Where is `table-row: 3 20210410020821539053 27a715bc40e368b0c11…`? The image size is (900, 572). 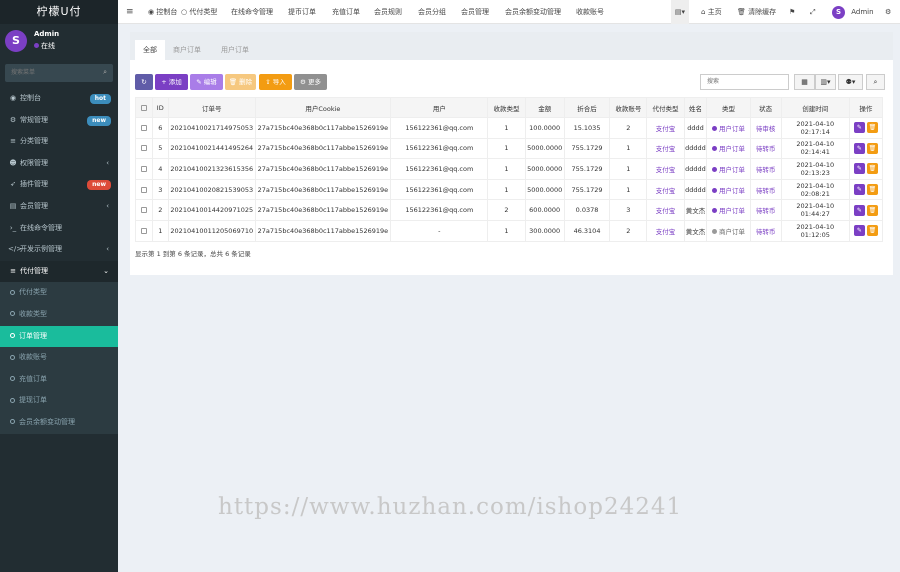
table-row: 3 20210410020821539053 27a715bc40e368b0c11… is located at coordinates (509, 189).